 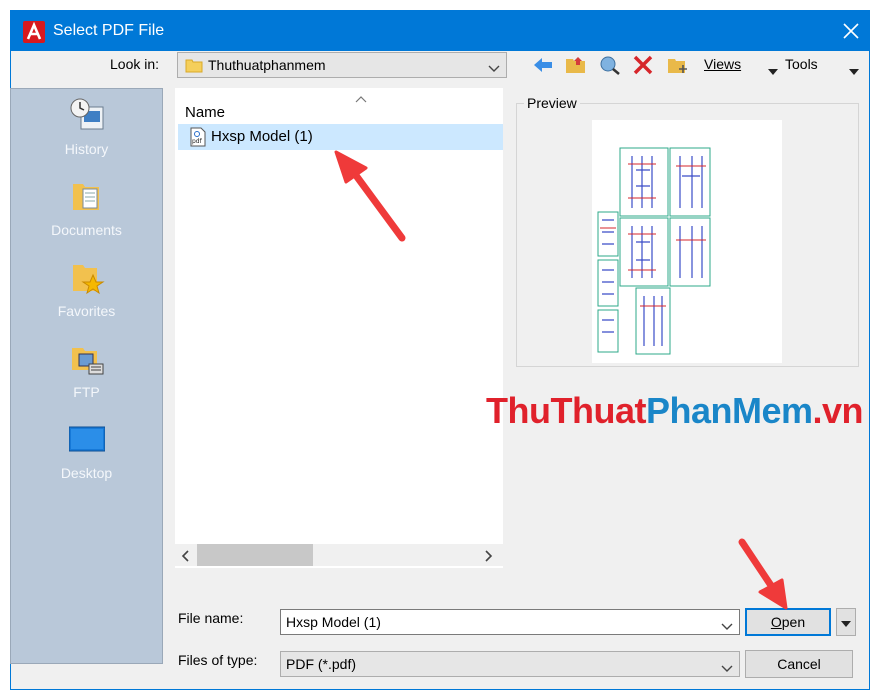 What do you see at coordinates (205, 112) in the screenshot?
I see `column-header-name: Name` at bounding box center [205, 112].